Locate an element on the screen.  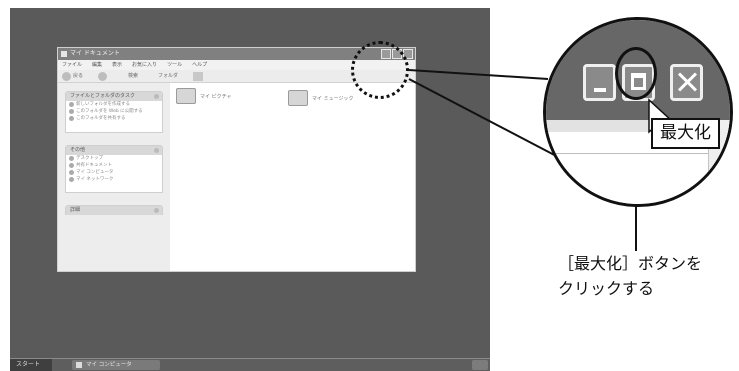
zoom-leader-lower is located at coordinates (485, 119).